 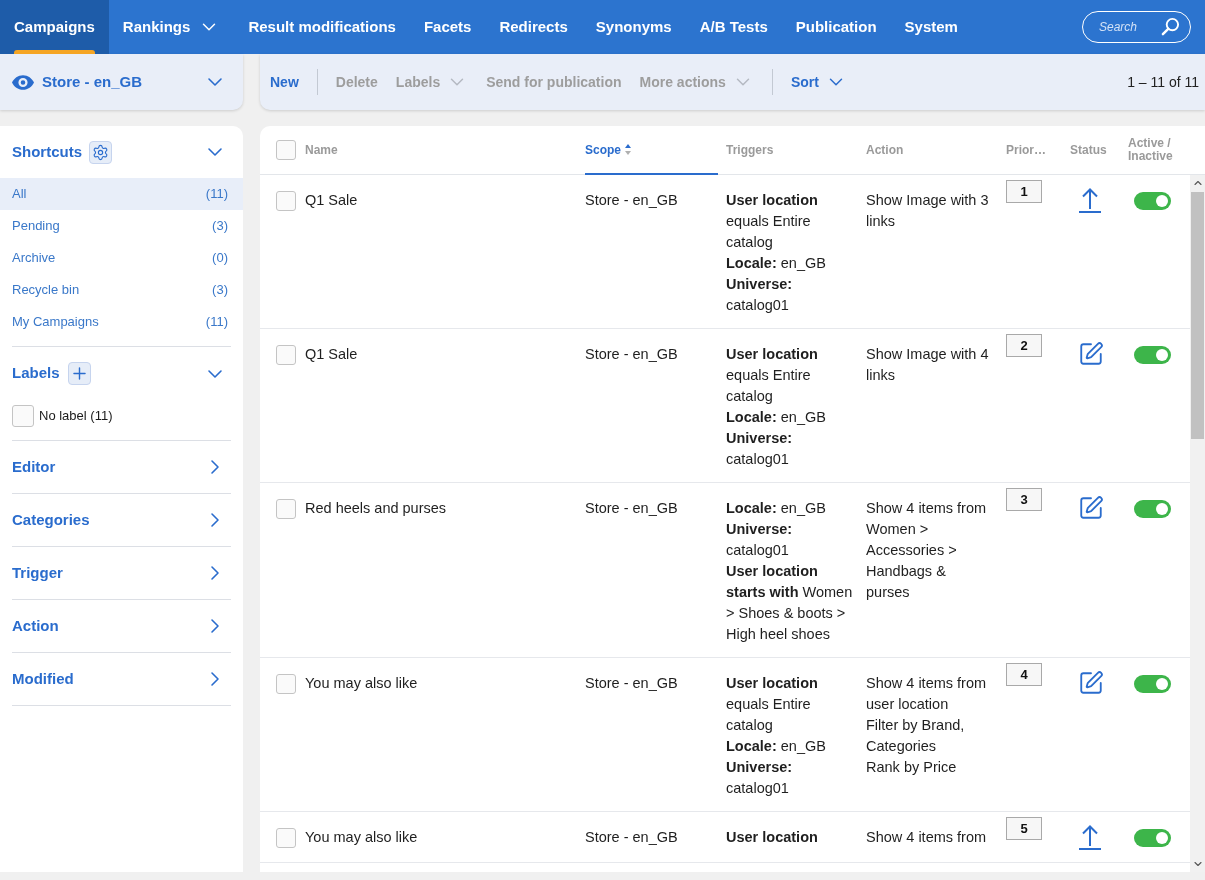 I want to click on scrollbar, so click(x=1197, y=523).